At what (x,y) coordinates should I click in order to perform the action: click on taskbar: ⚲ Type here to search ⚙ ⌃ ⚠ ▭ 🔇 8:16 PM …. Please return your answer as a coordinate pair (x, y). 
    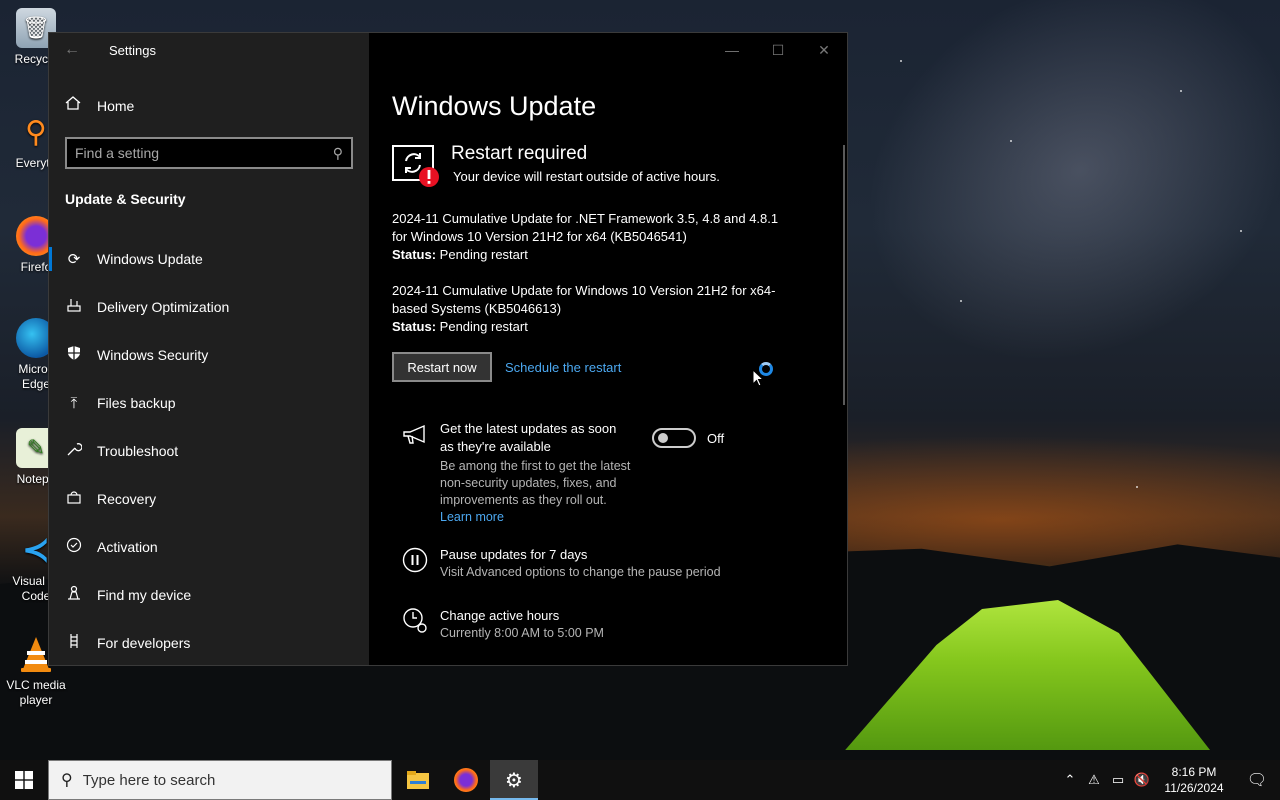
    Looking at the image, I should click on (640, 780).